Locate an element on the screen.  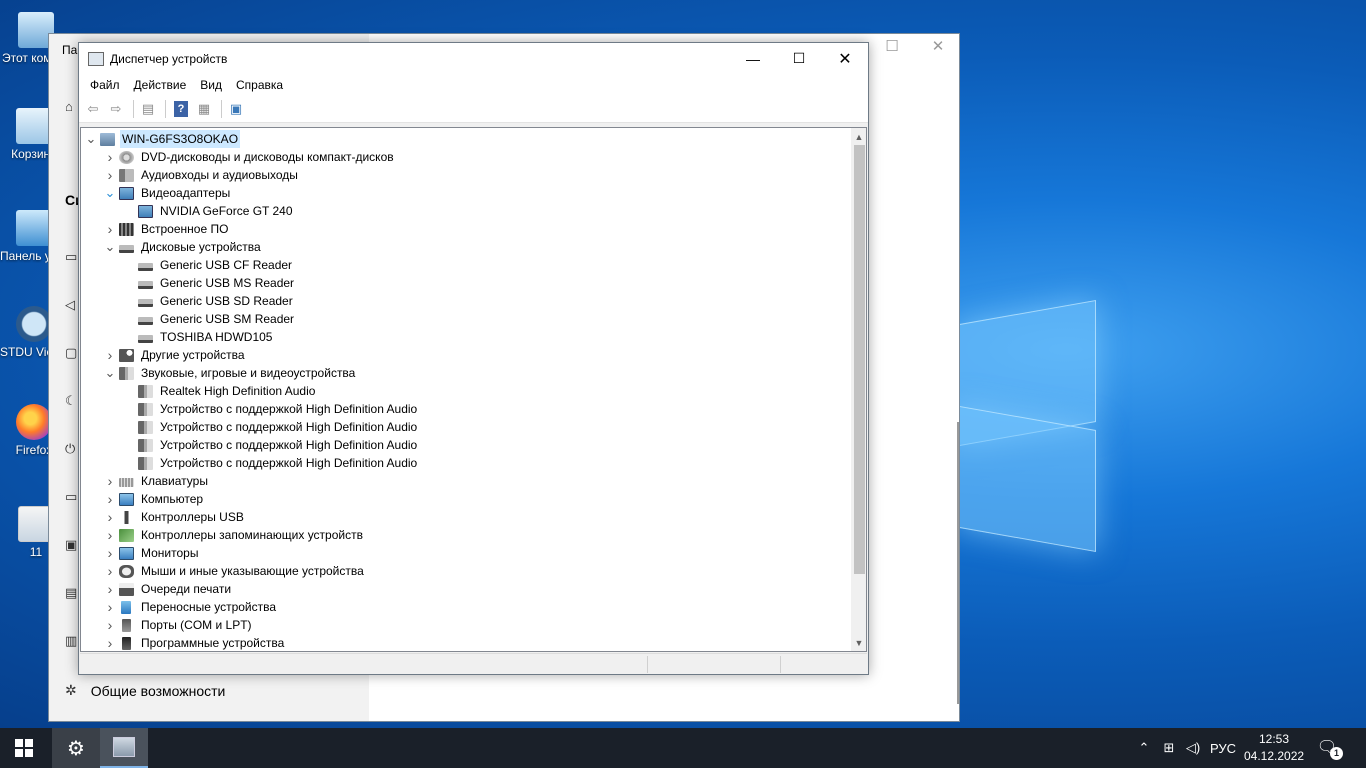
tree-category: › Мыши и иные указывающие устройства is located at coordinates (235, 571).